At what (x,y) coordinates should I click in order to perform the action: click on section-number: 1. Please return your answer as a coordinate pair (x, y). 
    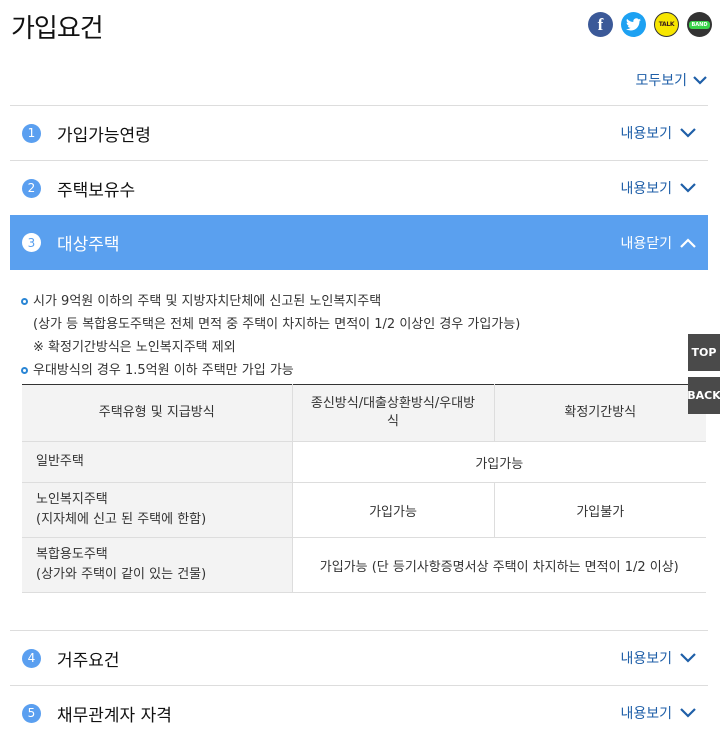
    Looking at the image, I should click on (31, 133).